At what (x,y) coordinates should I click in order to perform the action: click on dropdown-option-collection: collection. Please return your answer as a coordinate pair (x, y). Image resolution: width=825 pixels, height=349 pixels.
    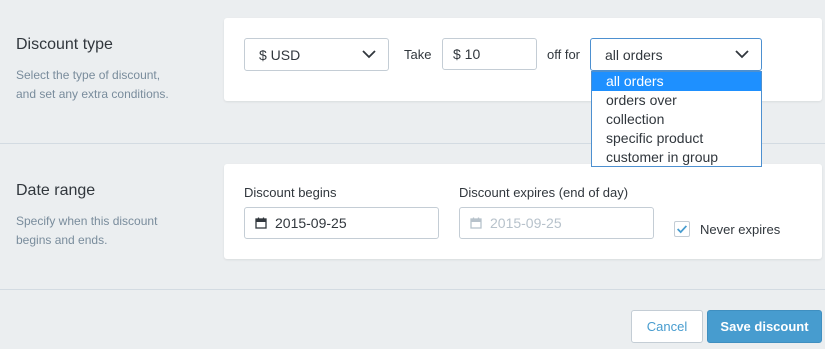
    Looking at the image, I should click on (676, 119).